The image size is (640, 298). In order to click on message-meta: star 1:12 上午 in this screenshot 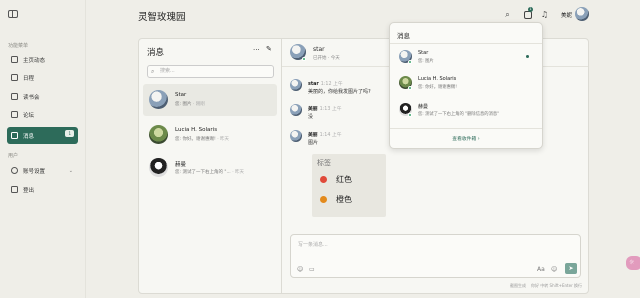, I will do `click(325, 83)`.